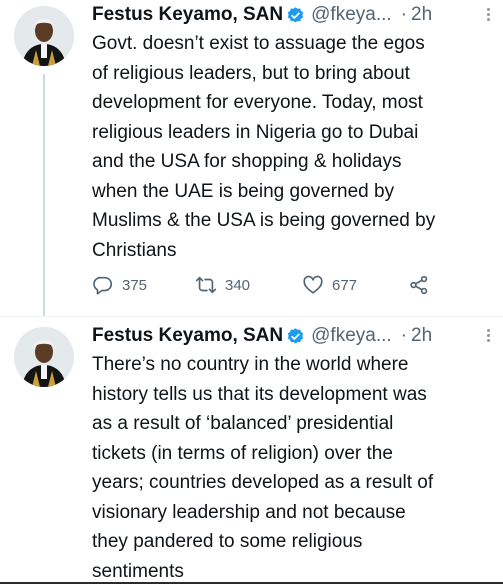 The width and height of the screenshot is (503, 586). Describe the element at coordinates (44, 195) in the screenshot. I see `thread-connector-line` at that location.